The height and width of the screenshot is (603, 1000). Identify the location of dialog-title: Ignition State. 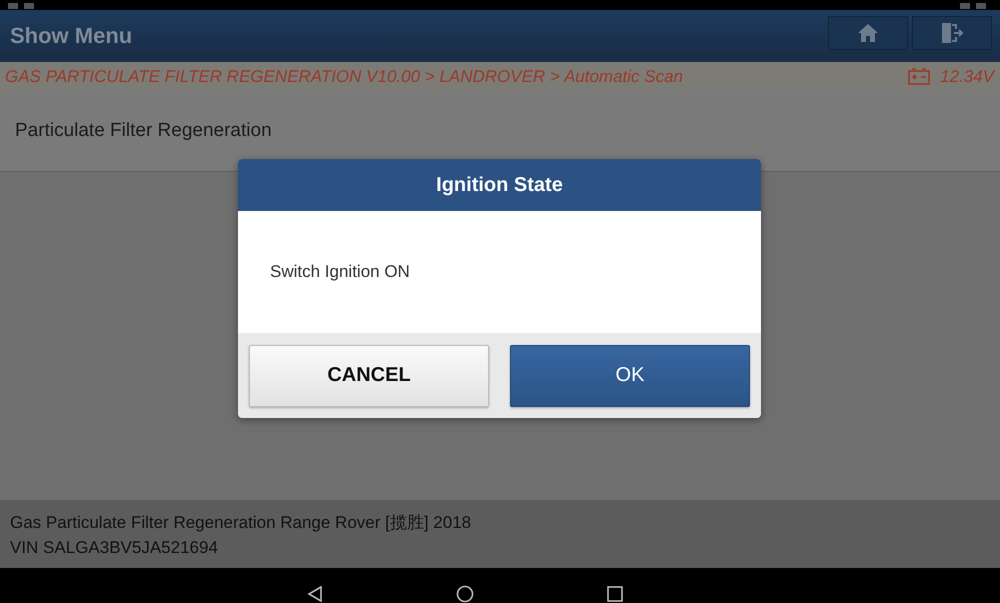
(499, 185).